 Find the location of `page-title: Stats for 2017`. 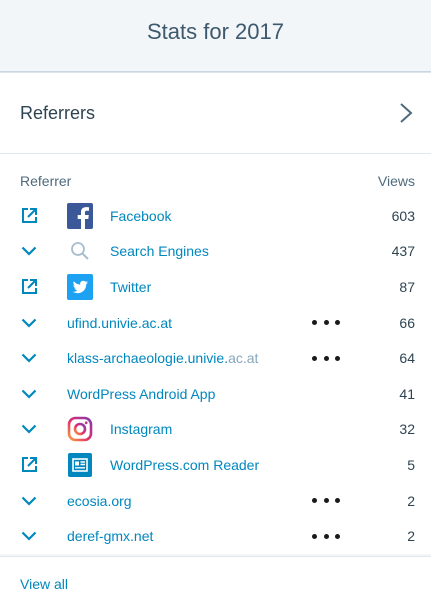

page-title: Stats for 2017 is located at coordinates (215, 31).